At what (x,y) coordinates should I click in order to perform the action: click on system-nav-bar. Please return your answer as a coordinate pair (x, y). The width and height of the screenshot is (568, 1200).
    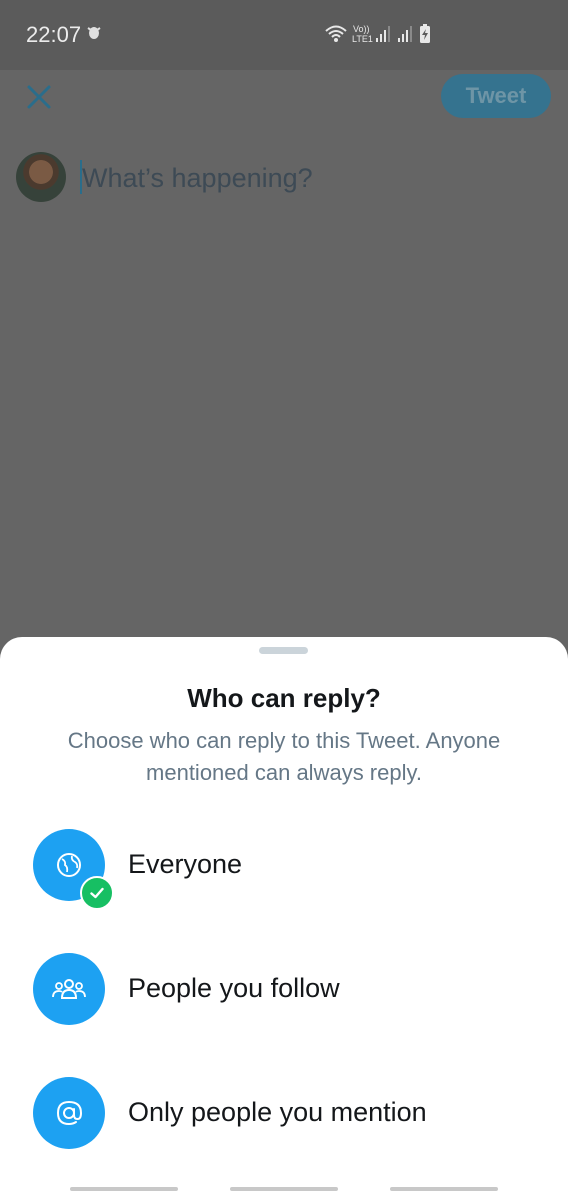
    Looking at the image, I should click on (284, 1190).